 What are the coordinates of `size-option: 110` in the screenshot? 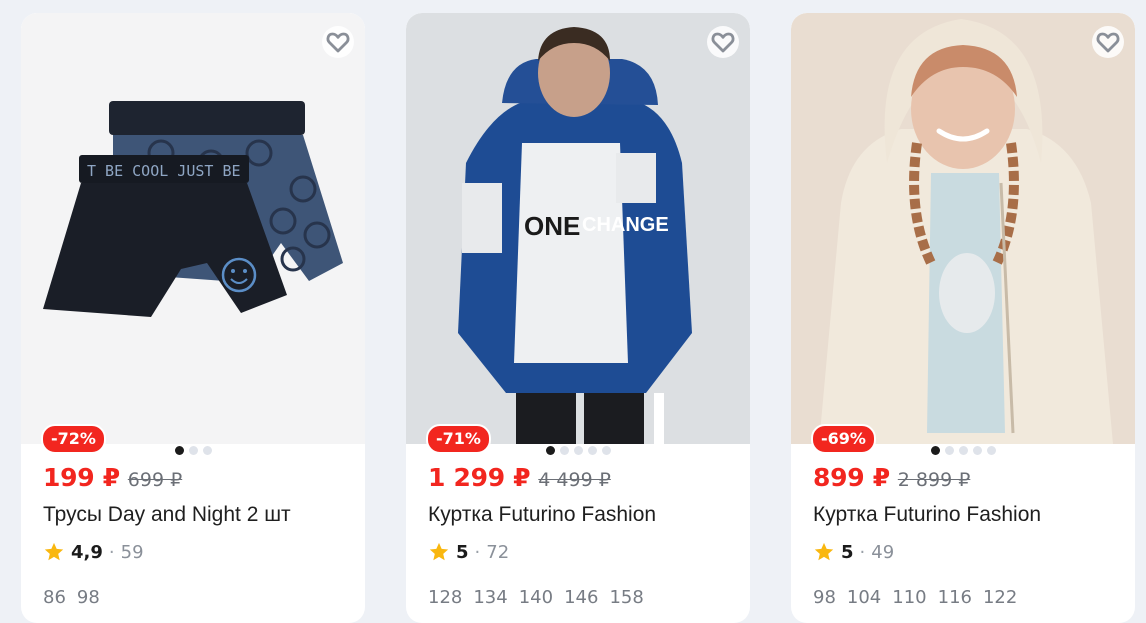 It's located at (909, 597).